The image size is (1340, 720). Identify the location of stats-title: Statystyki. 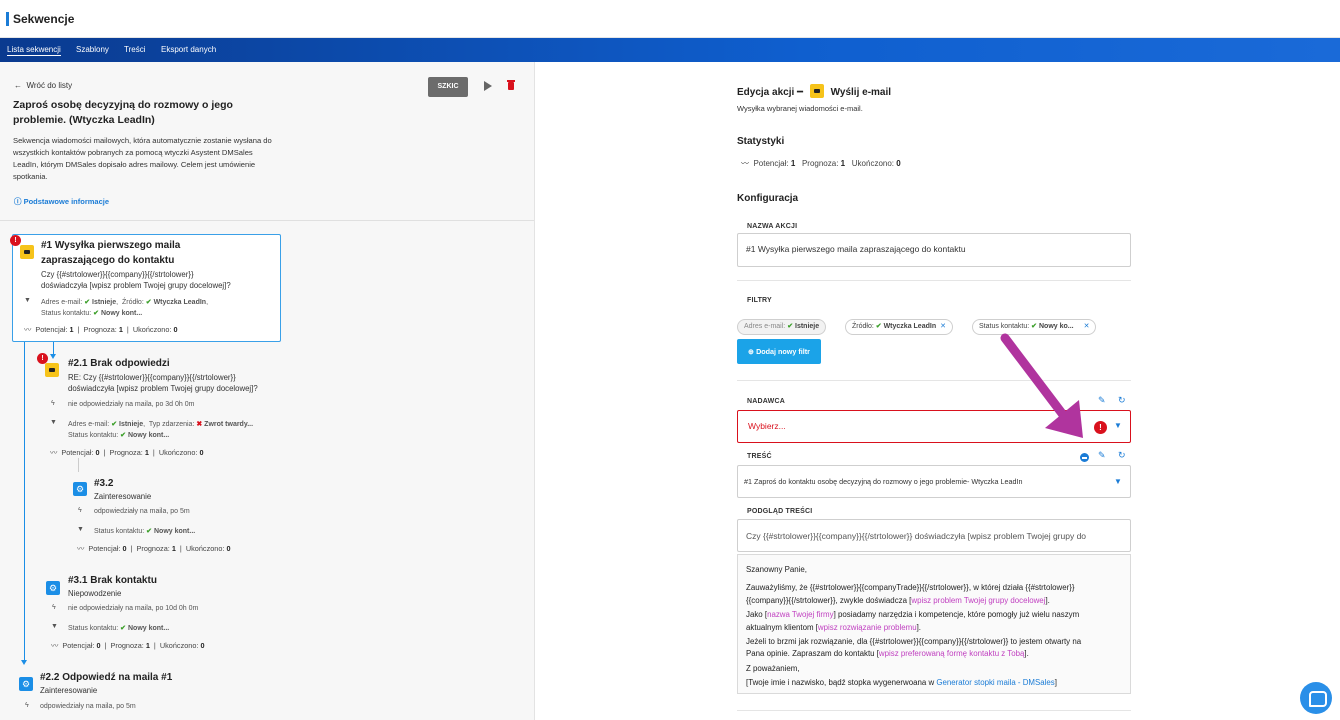
(761, 141).